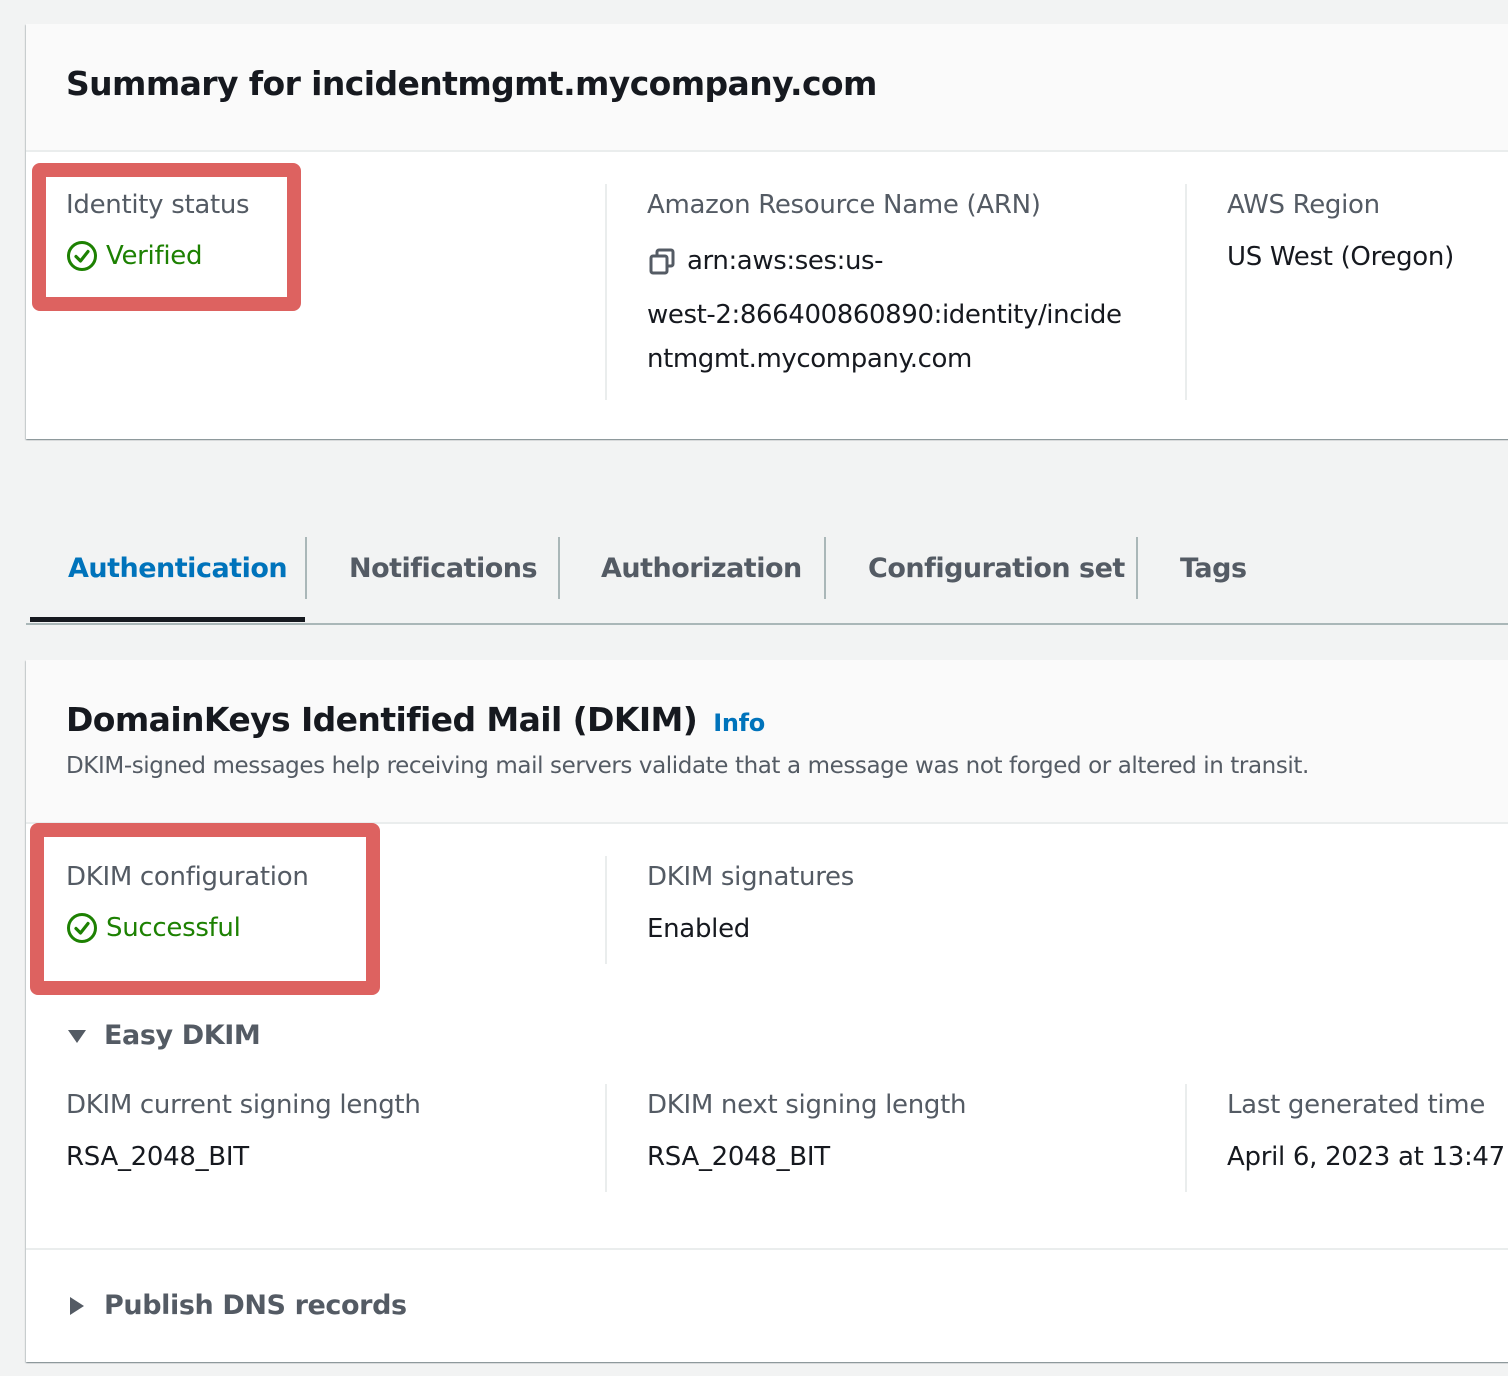  I want to click on caret-down-icon, so click(77, 1036).